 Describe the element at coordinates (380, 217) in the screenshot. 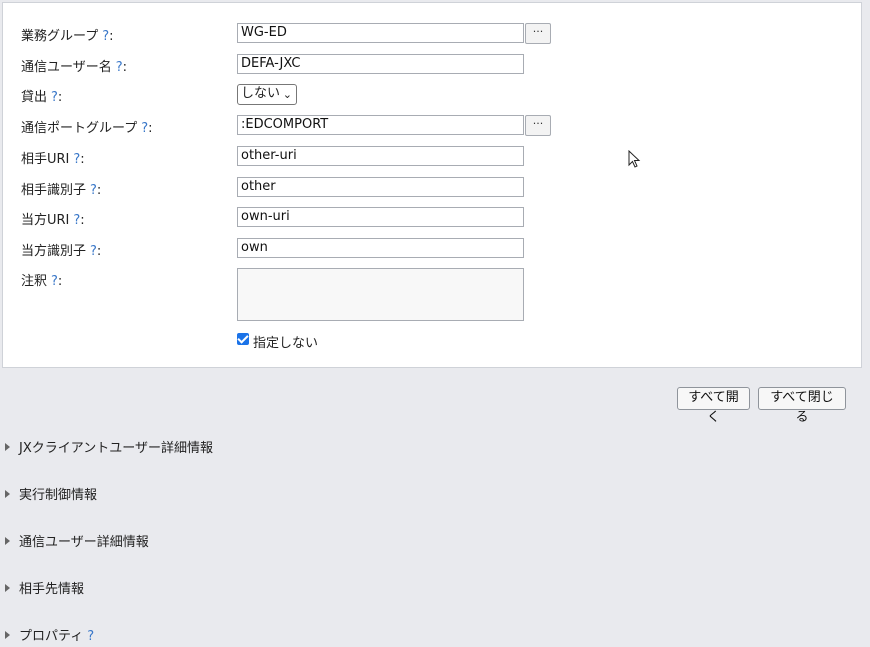

I see `own-uri-input: own-uri` at that location.